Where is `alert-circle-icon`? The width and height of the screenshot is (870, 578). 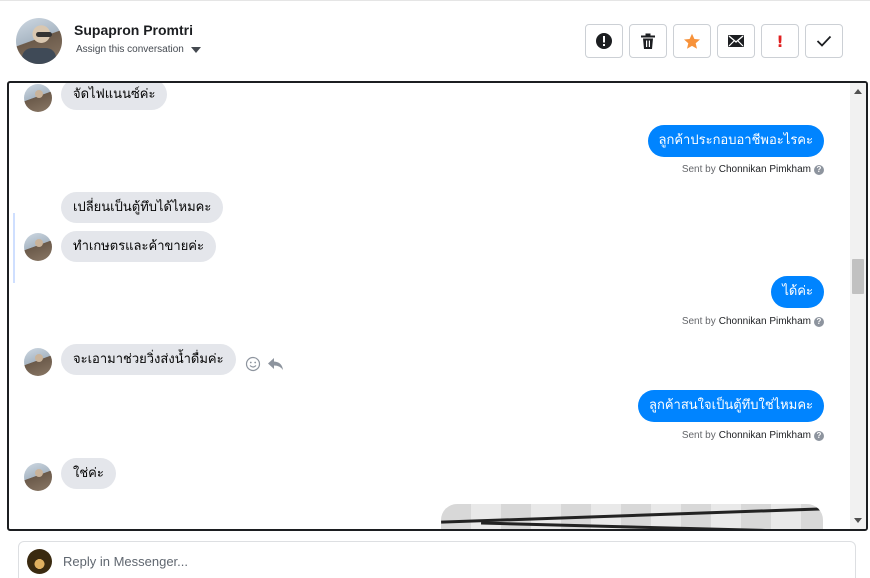 alert-circle-icon is located at coordinates (604, 41).